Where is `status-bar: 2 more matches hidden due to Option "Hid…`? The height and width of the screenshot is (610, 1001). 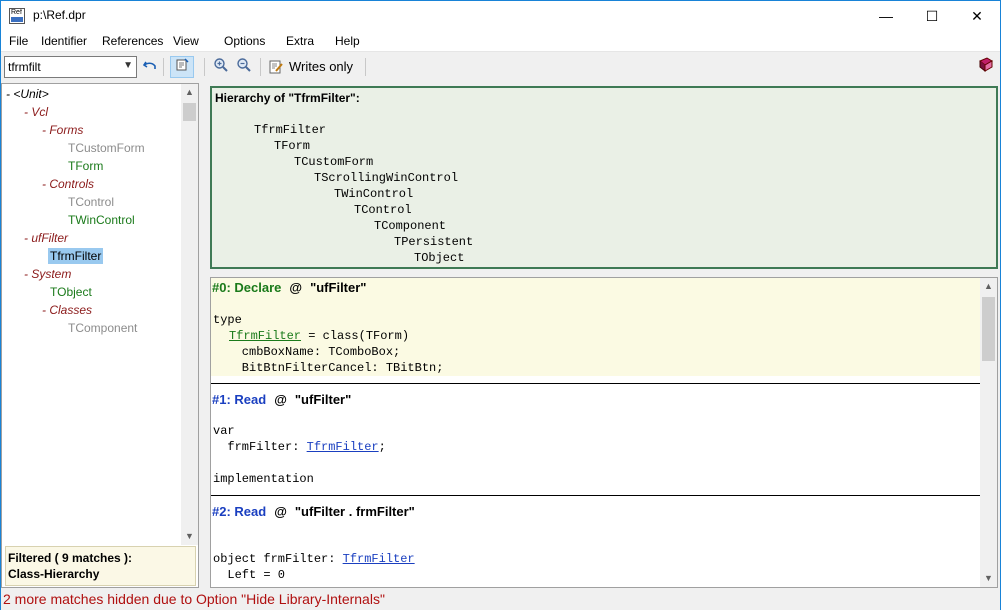 status-bar: 2 more matches hidden due to Option "Hid… is located at coordinates (500, 600).